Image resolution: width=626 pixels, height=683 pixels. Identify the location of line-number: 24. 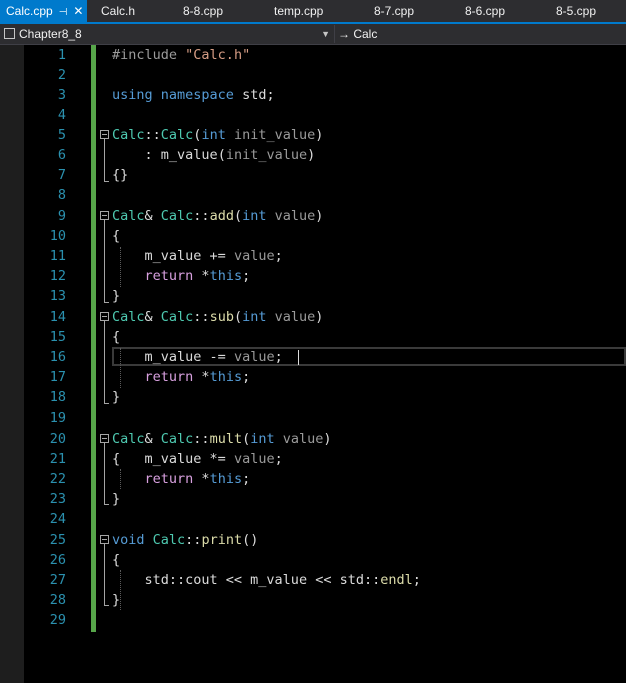
(57, 519).